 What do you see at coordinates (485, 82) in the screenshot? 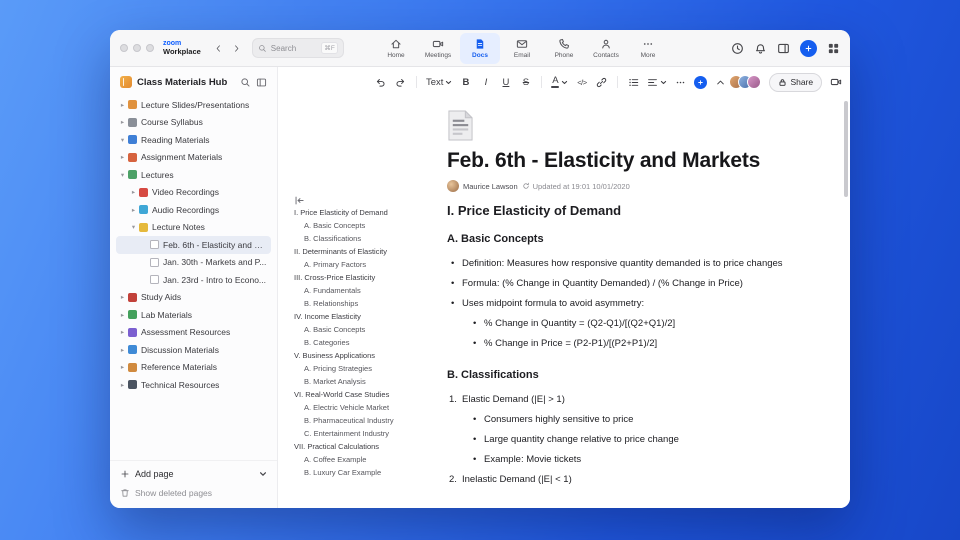
I see `italic-button: I` at bounding box center [485, 82].